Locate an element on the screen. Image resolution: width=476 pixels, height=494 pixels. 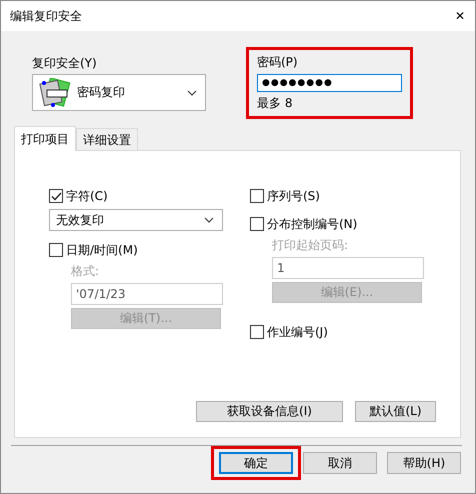
dialog-button: 帮助(H) is located at coordinates (424, 463).